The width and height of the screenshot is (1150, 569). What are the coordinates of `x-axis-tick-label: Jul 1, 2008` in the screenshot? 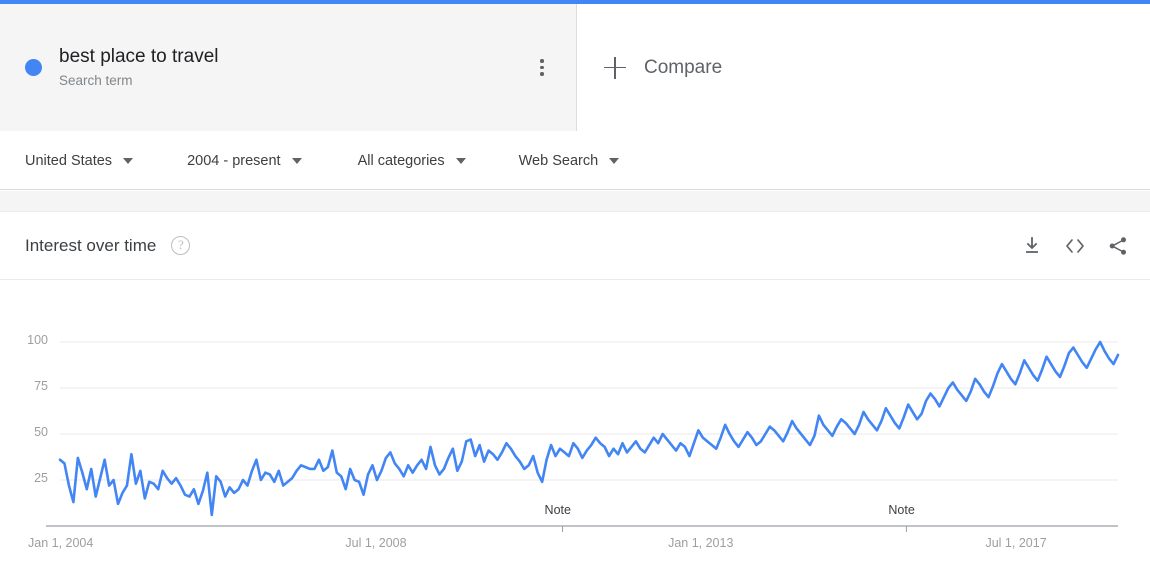 It's located at (376, 543).